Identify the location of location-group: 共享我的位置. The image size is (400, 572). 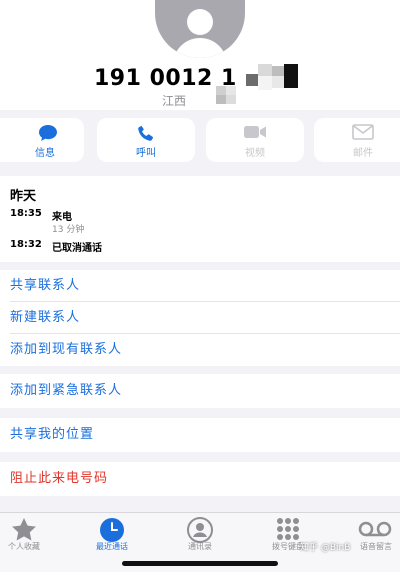
(200, 435).